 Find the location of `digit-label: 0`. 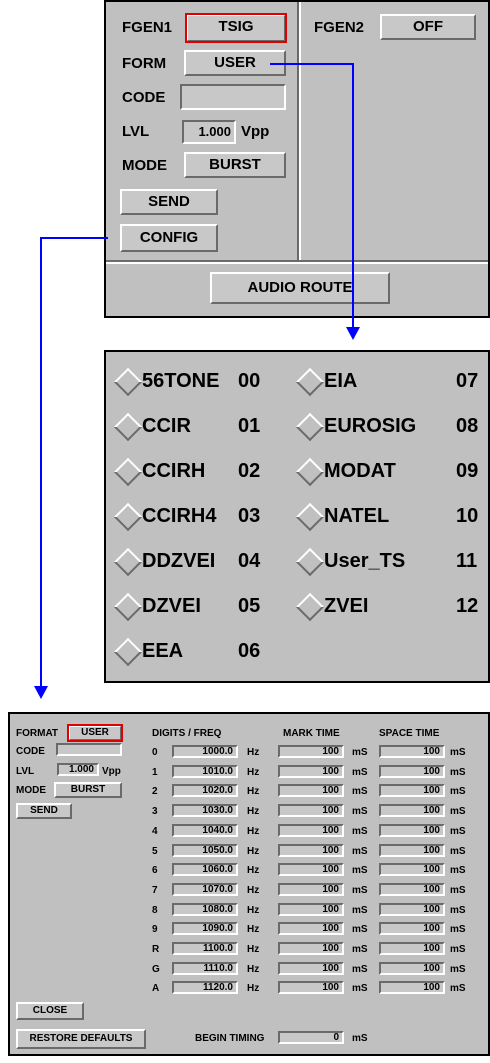

digit-label: 0 is located at coordinates (155, 752).